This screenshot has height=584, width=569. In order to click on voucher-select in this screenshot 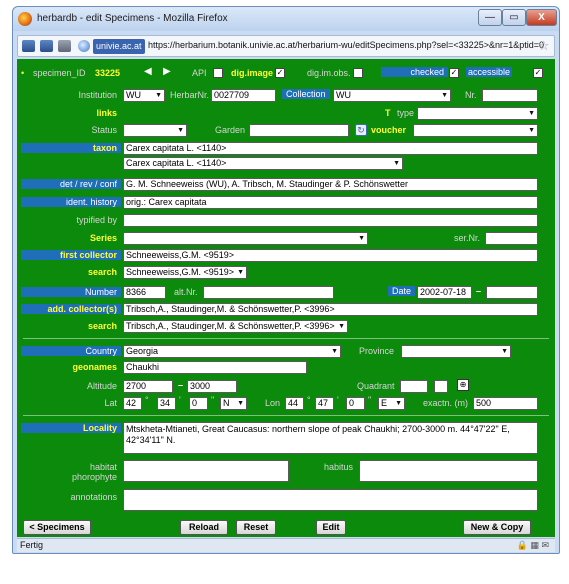, I will do `click(475, 130)`.